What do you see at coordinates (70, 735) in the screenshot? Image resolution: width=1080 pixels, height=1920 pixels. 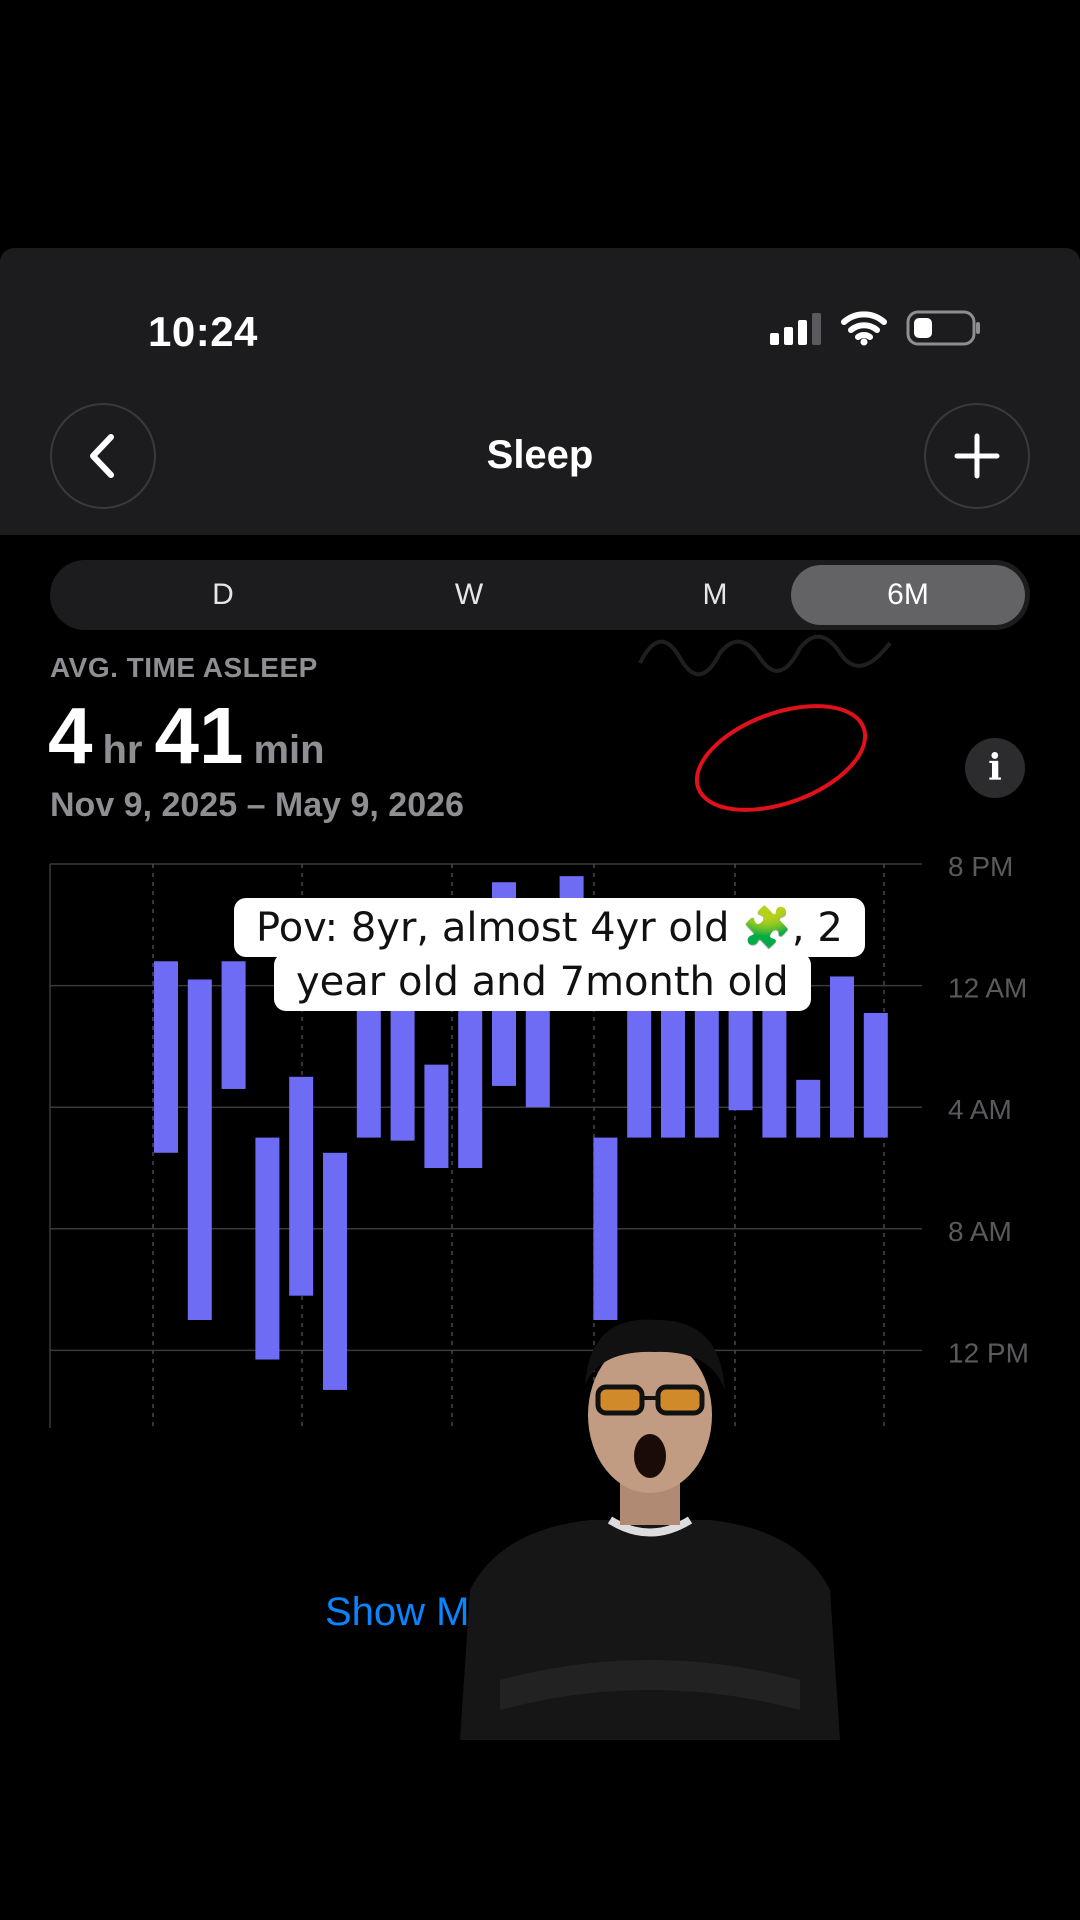 I see `hours-value: 4` at bounding box center [70, 735].